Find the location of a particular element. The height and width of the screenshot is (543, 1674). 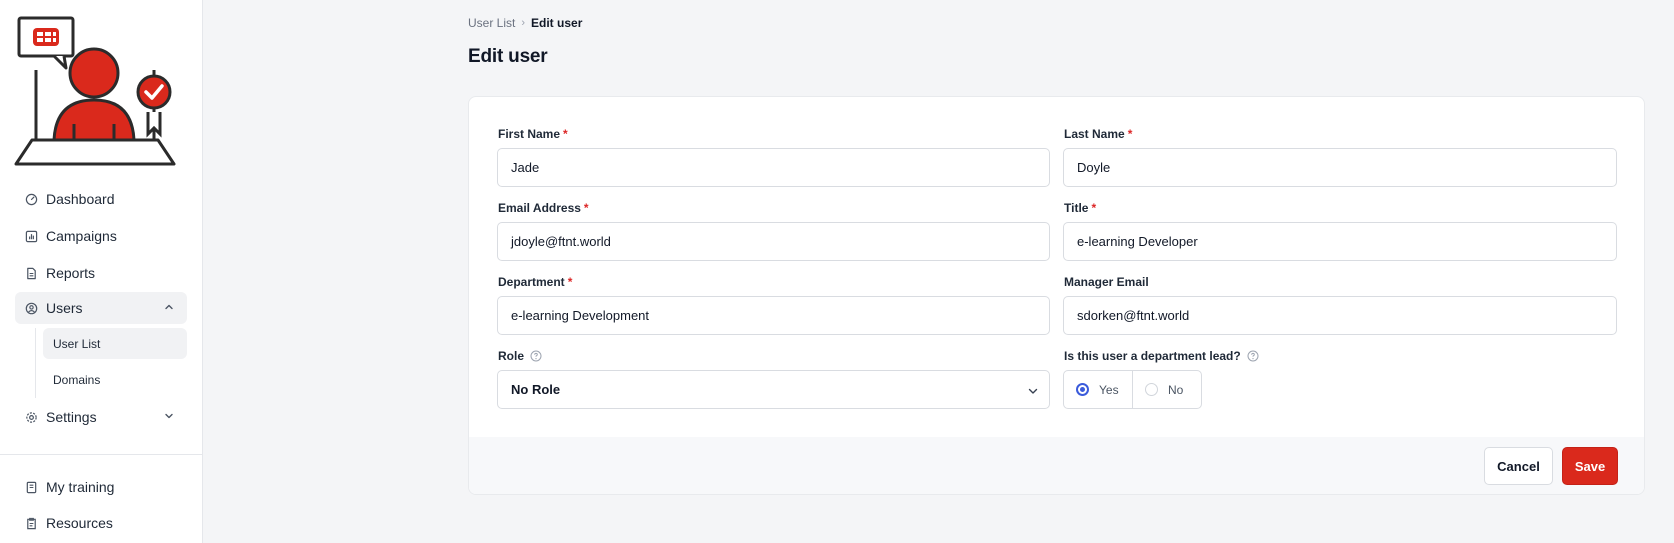

role-label: Role is located at coordinates (520, 356).